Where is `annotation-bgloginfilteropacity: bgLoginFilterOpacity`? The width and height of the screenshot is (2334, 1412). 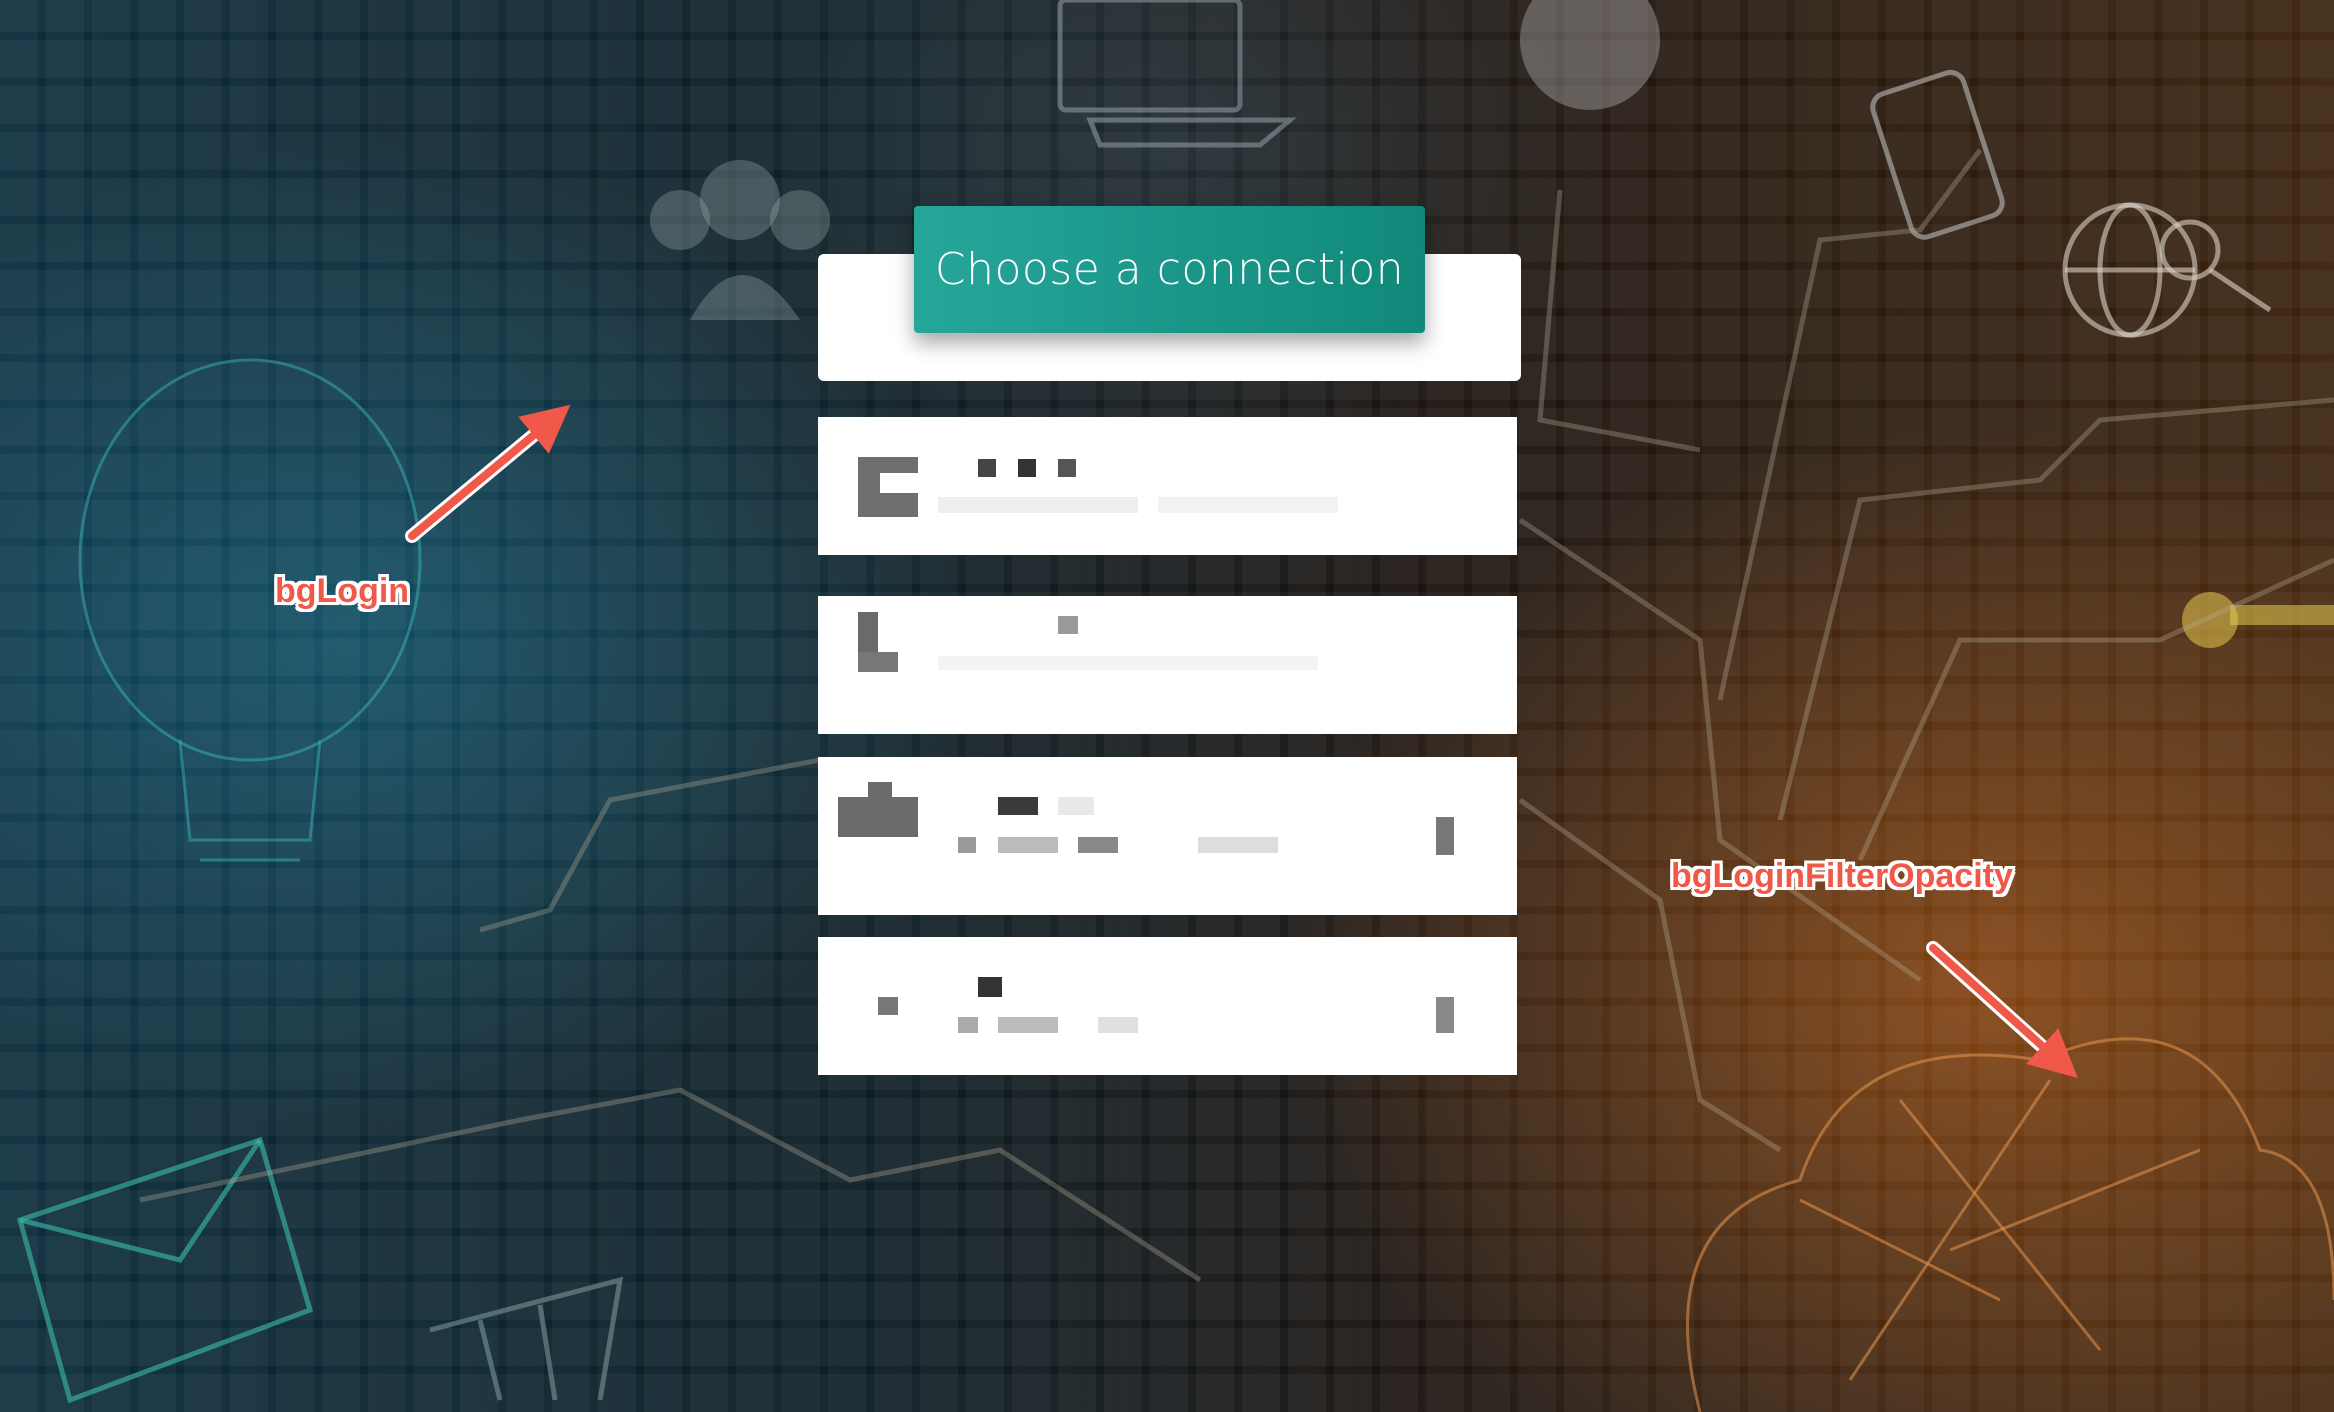
annotation-bgloginfilteropacity: bgLoginFilterOpacity is located at coordinates (1842, 876).